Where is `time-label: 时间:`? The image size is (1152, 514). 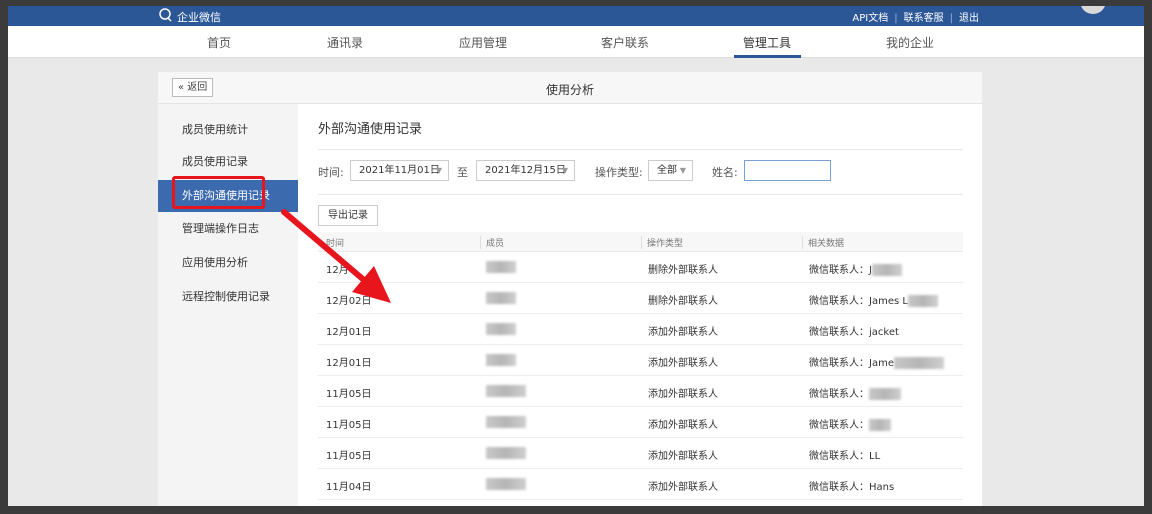
time-label: 时间: is located at coordinates (331, 172).